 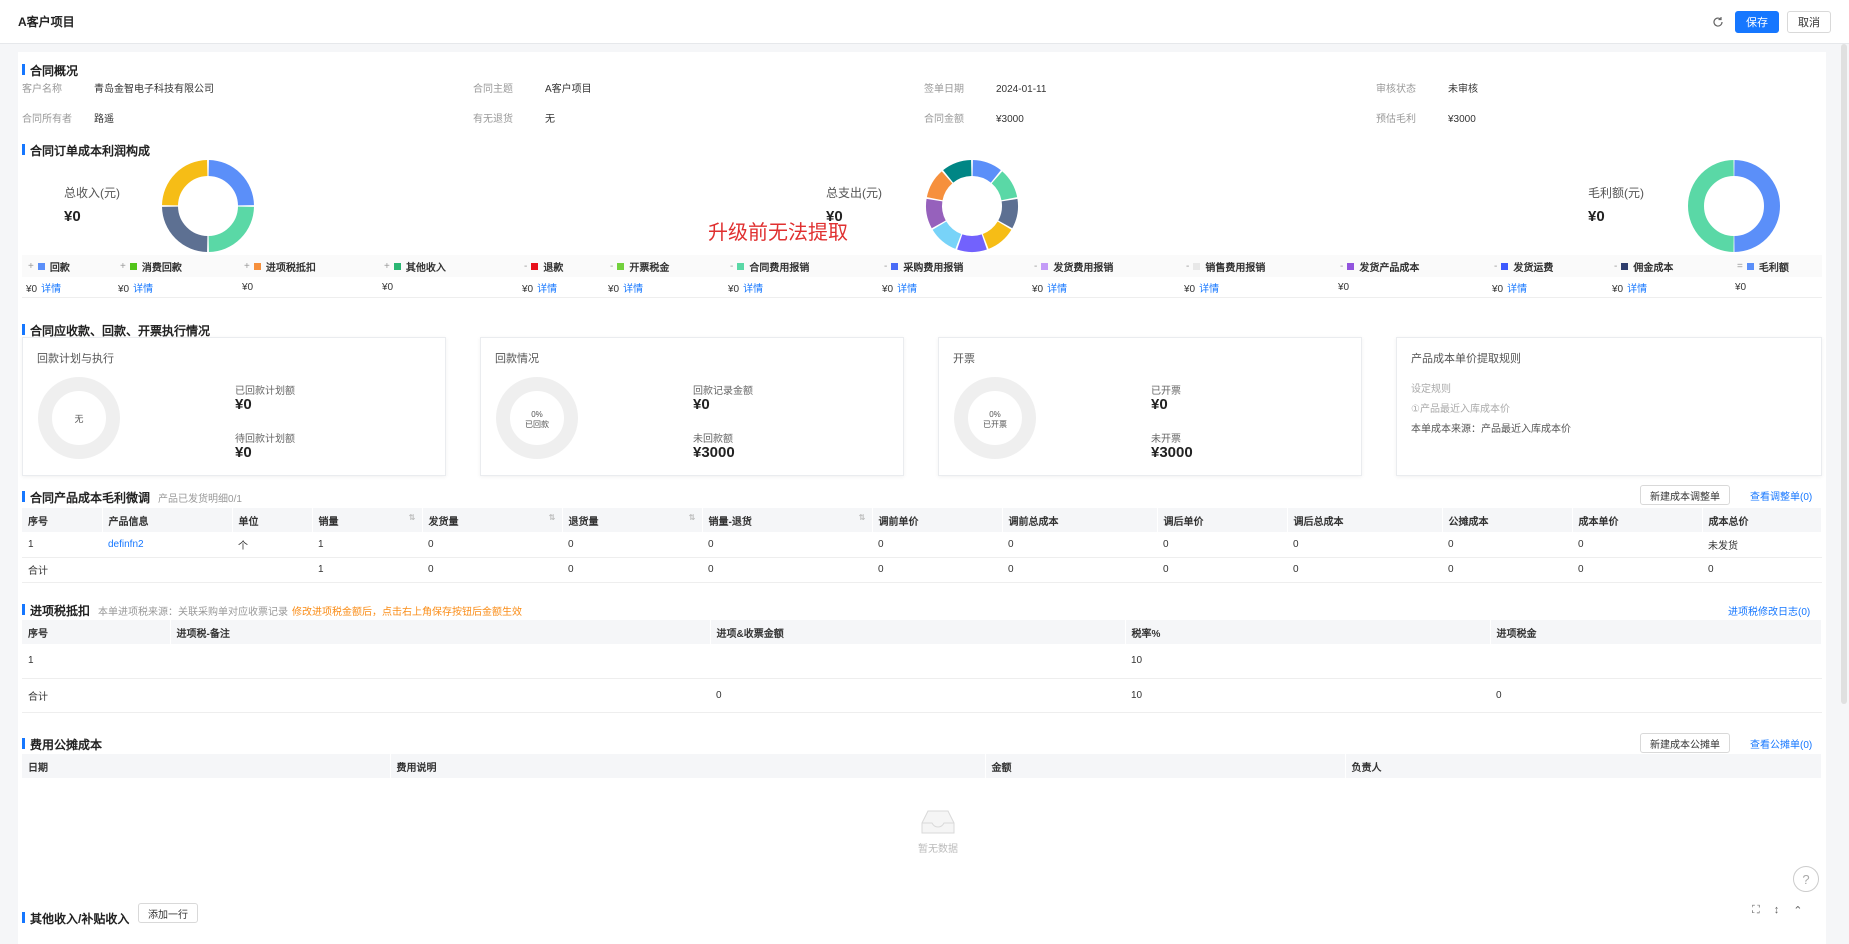 What do you see at coordinates (62, 570) in the screenshot?
I see `table-cell: 合计` at bounding box center [62, 570].